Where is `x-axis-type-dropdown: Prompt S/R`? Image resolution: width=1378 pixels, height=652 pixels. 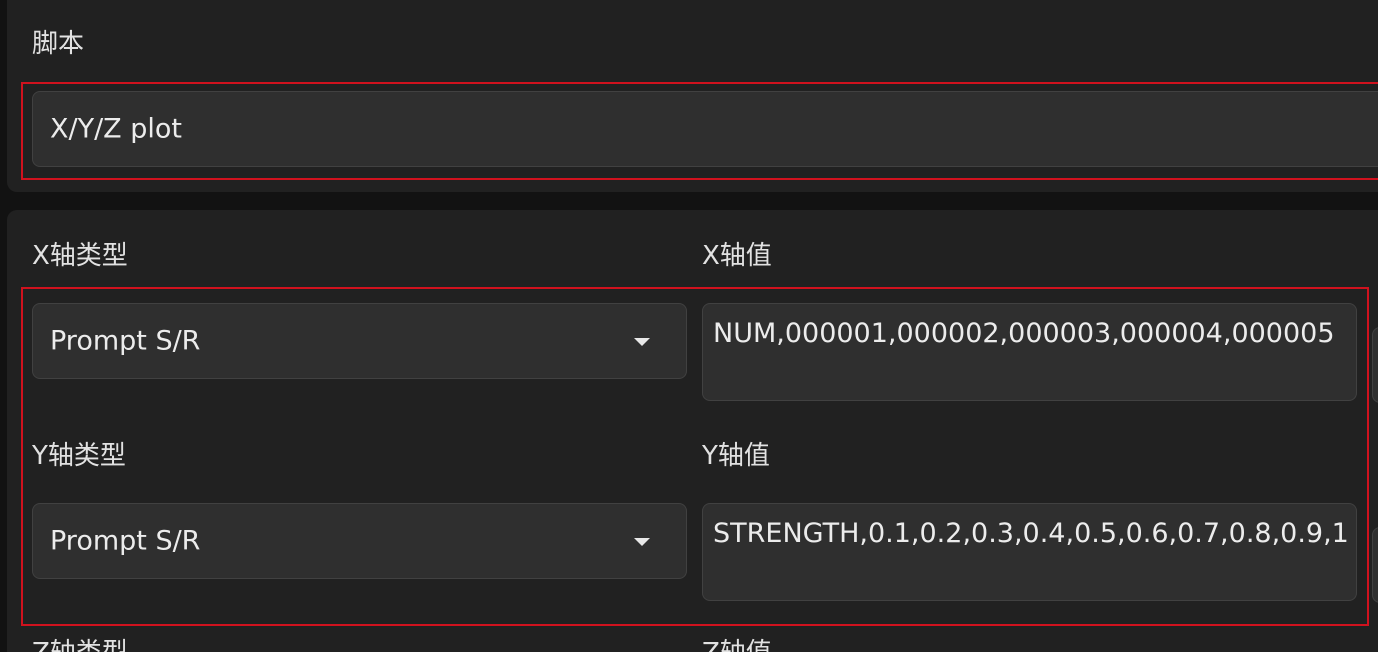 x-axis-type-dropdown: Prompt S/R is located at coordinates (359, 341).